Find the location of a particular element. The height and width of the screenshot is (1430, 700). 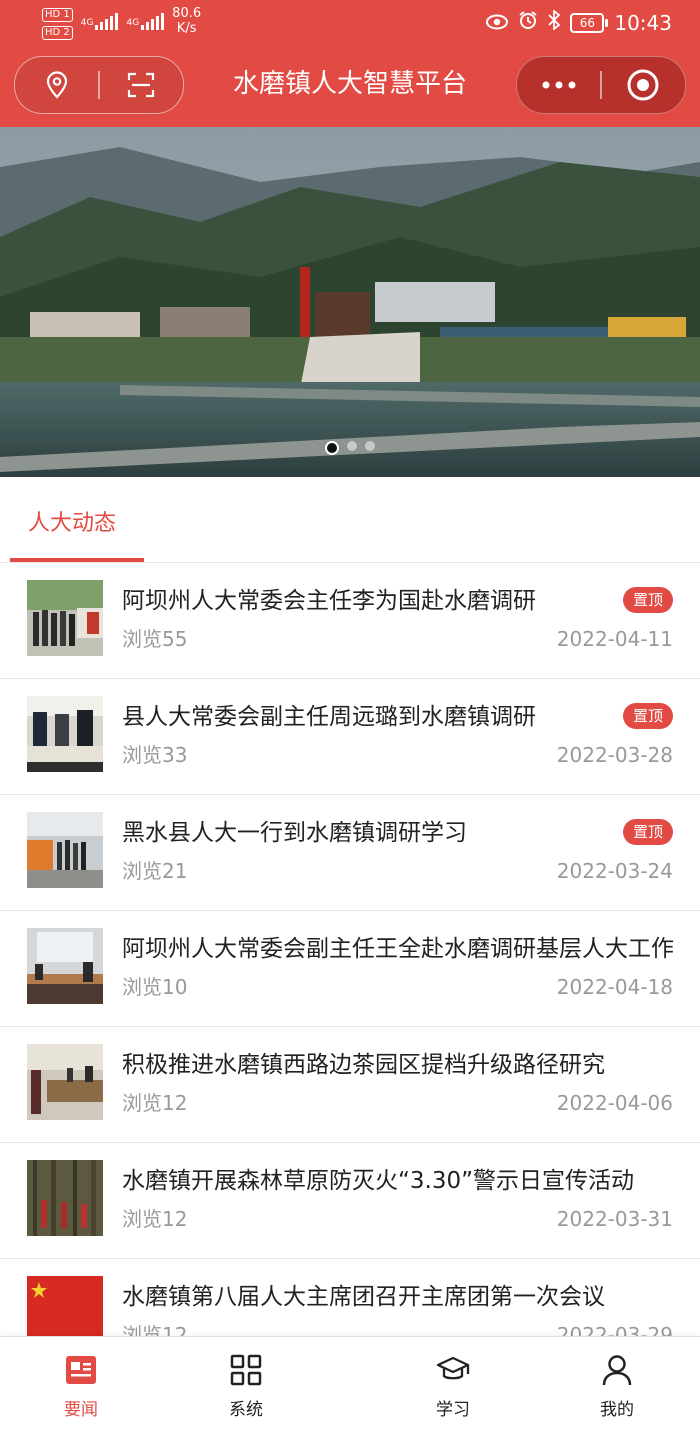

location-button is located at coordinates (56, 85).